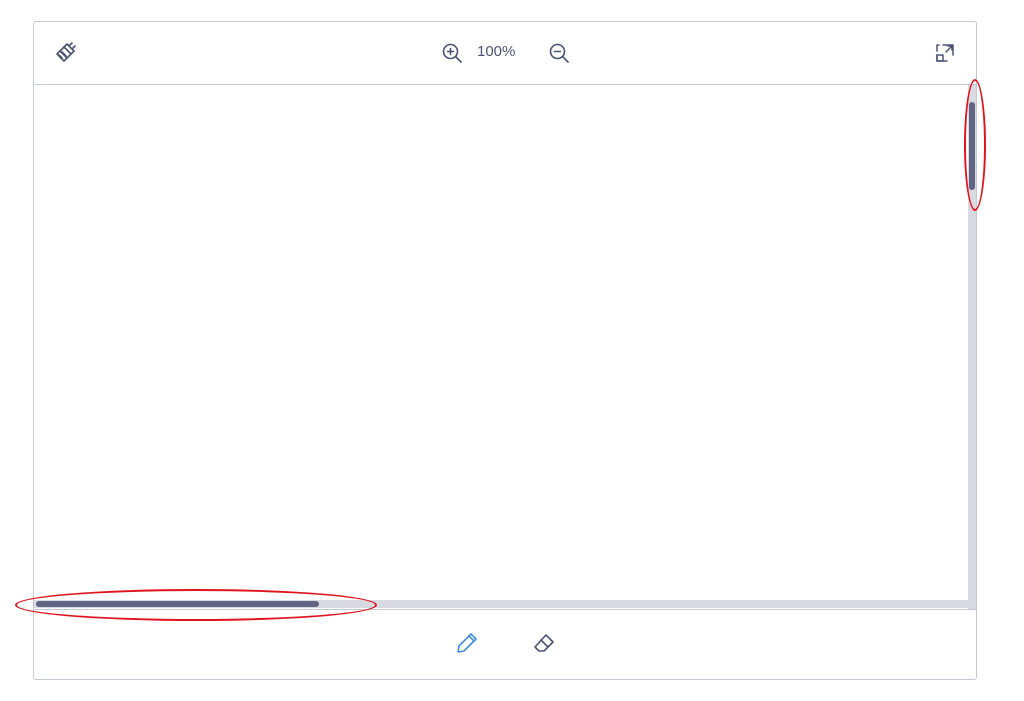 The width and height of the screenshot is (1024, 701). I want to click on eraser-icon, so click(544, 643).